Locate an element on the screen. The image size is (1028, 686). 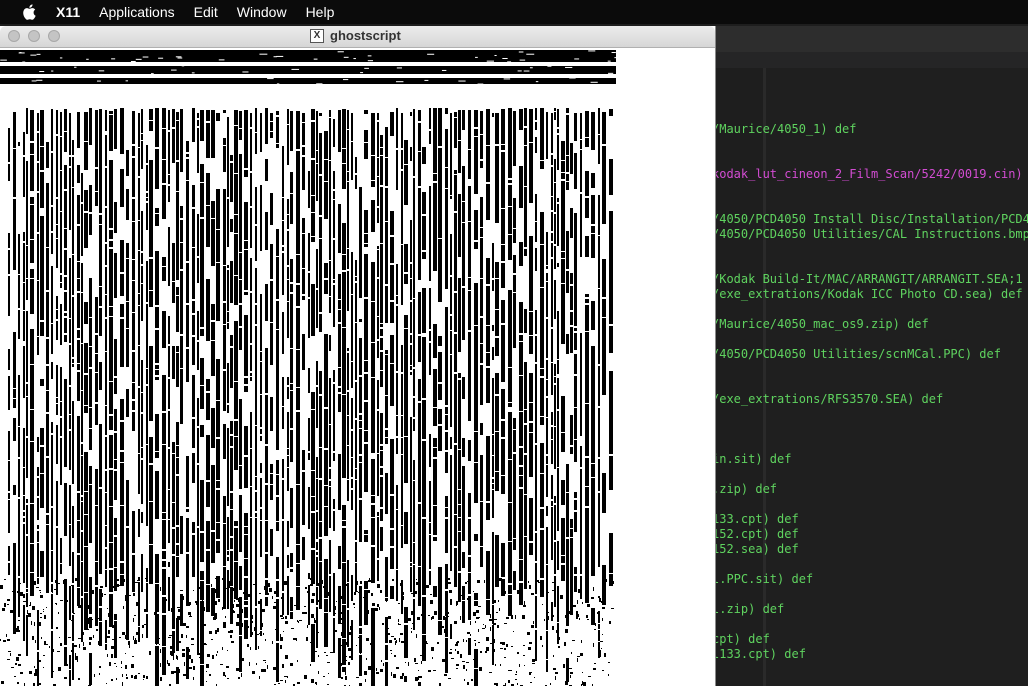
editor-tab-strip is located at coordinates (872, 39).